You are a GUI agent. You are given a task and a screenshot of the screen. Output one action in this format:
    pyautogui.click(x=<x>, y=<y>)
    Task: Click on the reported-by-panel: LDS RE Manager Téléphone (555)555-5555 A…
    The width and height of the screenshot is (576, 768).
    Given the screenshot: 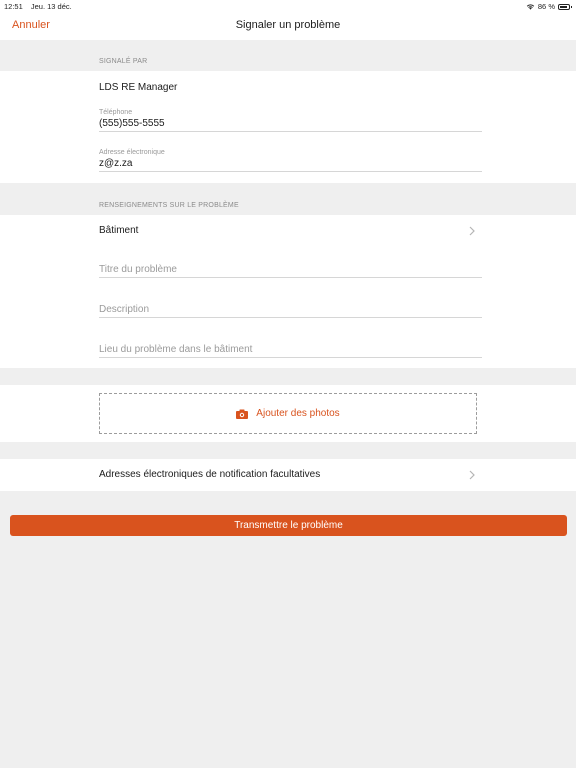 What is the action you would take?
    pyautogui.click(x=288, y=127)
    